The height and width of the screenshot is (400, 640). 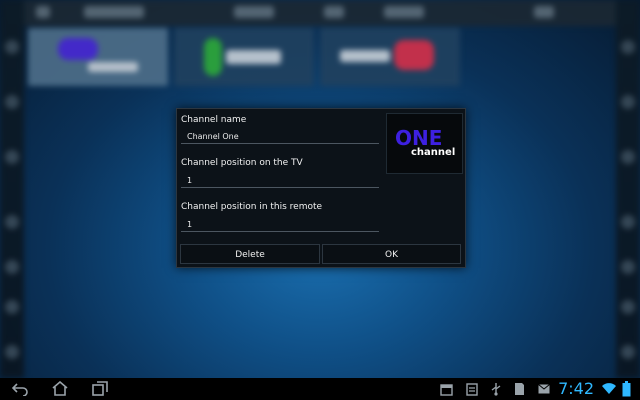 What do you see at coordinates (242, 163) in the screenshot?
I see `tv-position-label: Channel position on the TV` at bounding box center [242, 163].